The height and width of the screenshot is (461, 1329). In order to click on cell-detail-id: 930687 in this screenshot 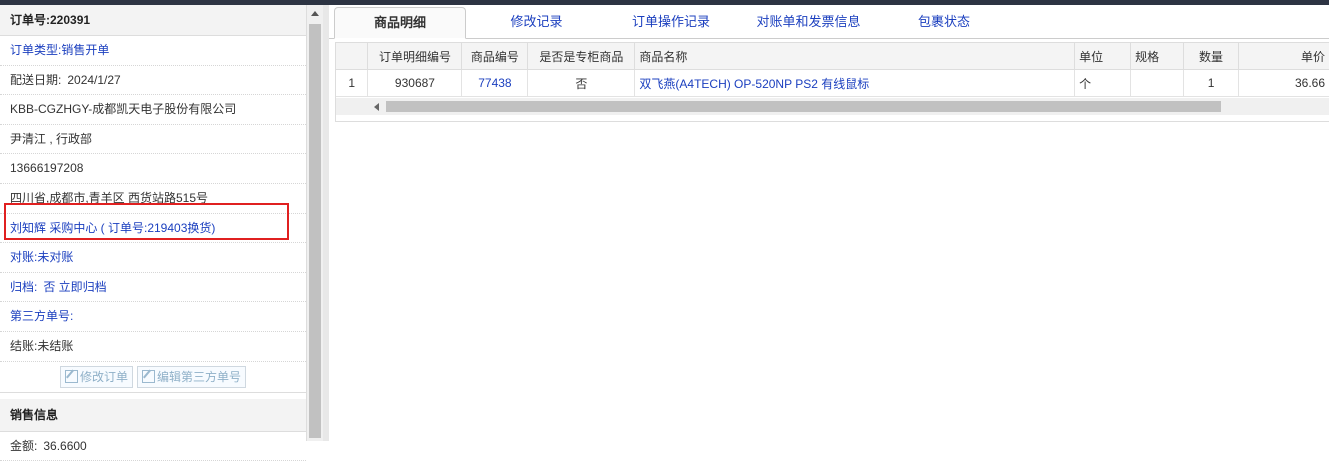, I will do `click(415, 83)`.